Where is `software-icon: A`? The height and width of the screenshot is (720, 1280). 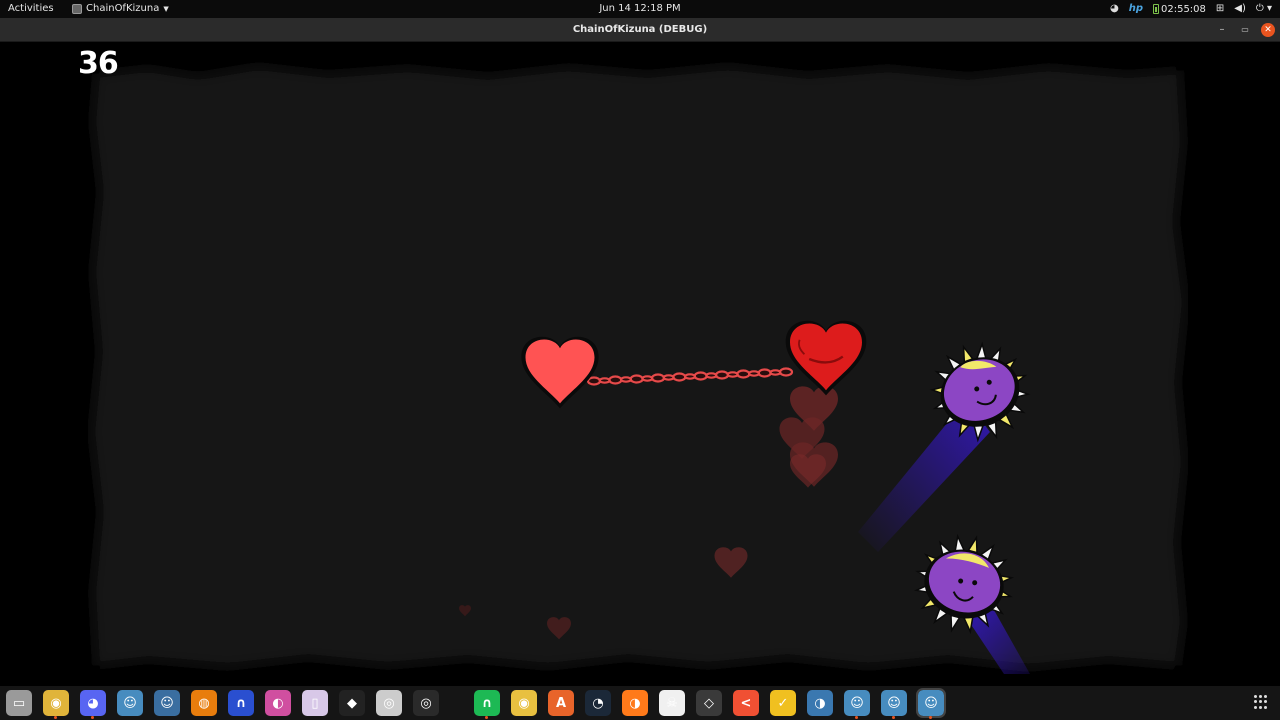
software-icon: A is located at coordinates (561, 703).